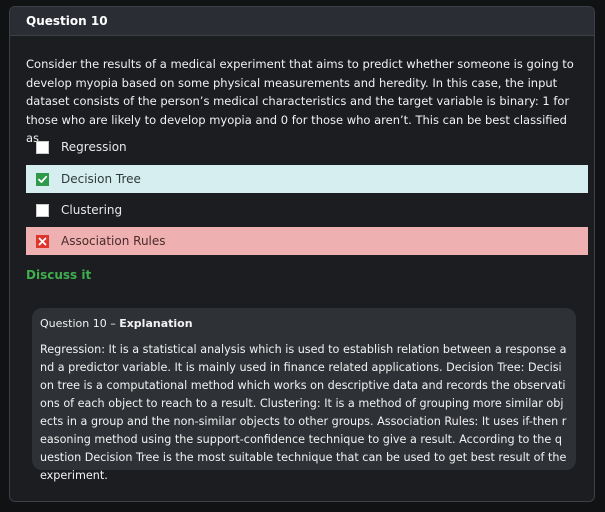 This screenshot has height=512, width=605. Describe the element at coordinates (307, 179) in the screenshot. I see `option-decision-tree: Decision Tree` at that location.